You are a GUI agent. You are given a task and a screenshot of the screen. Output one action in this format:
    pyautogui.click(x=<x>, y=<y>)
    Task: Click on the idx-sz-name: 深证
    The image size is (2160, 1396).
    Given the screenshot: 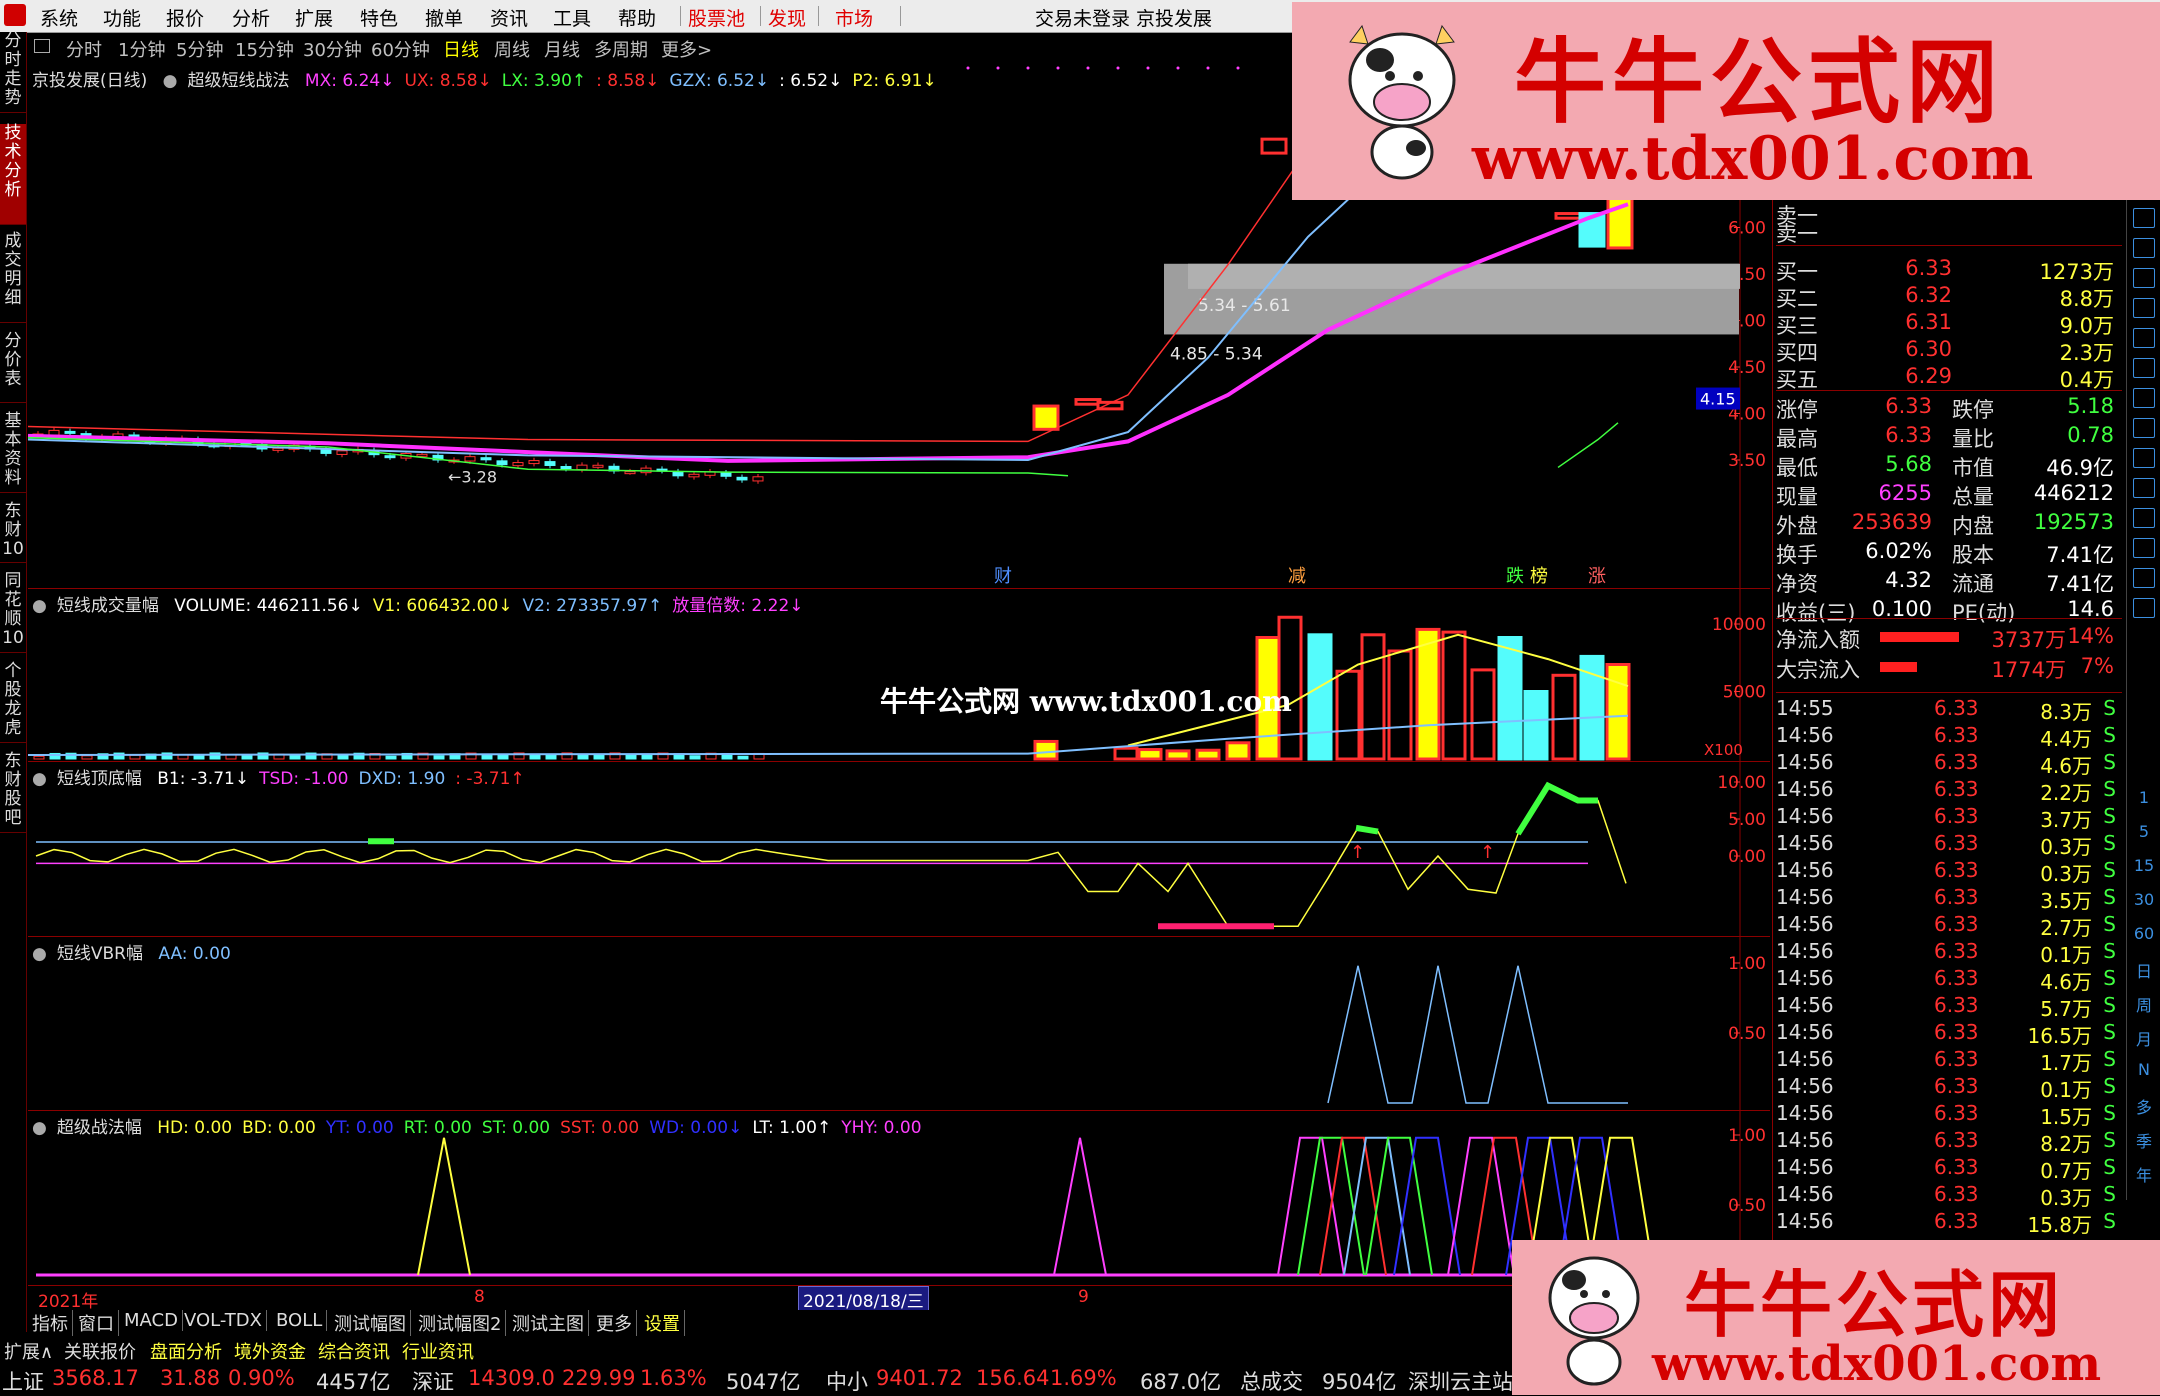 What is the action you would take?
    pyautogui.click(x=433, y=1381)
    